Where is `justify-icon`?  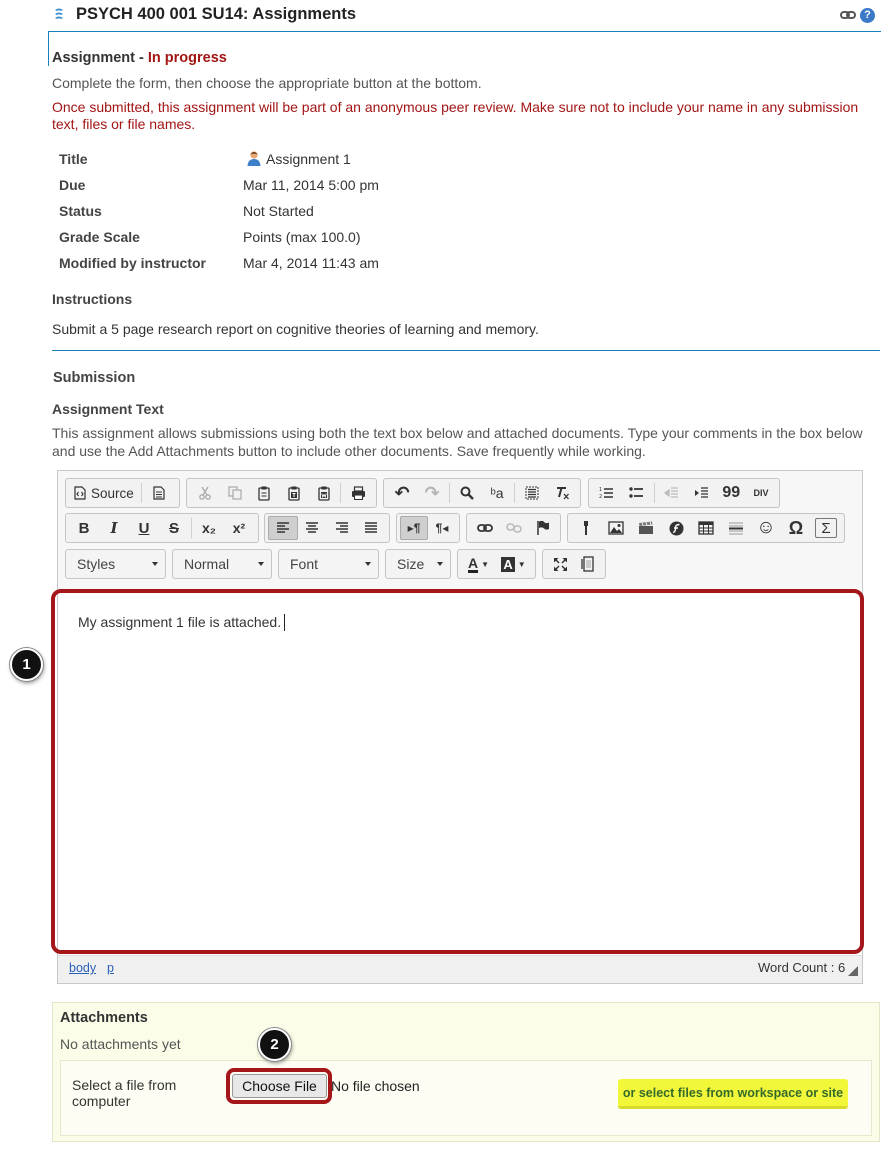 justify-icon is located at coordinates (371, 527).